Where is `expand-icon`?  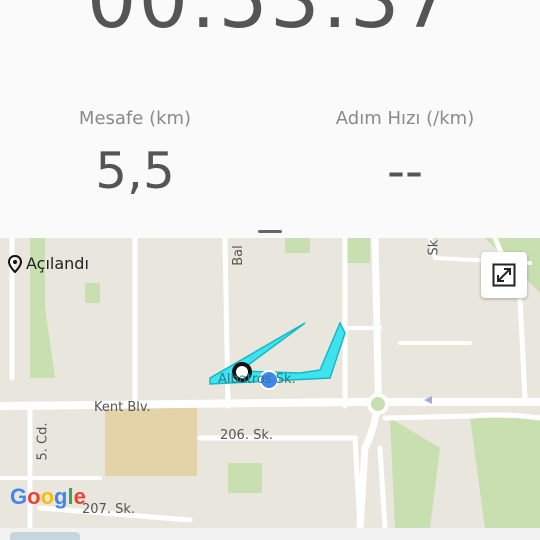 expand-icon is located at coordinates (504, 275).